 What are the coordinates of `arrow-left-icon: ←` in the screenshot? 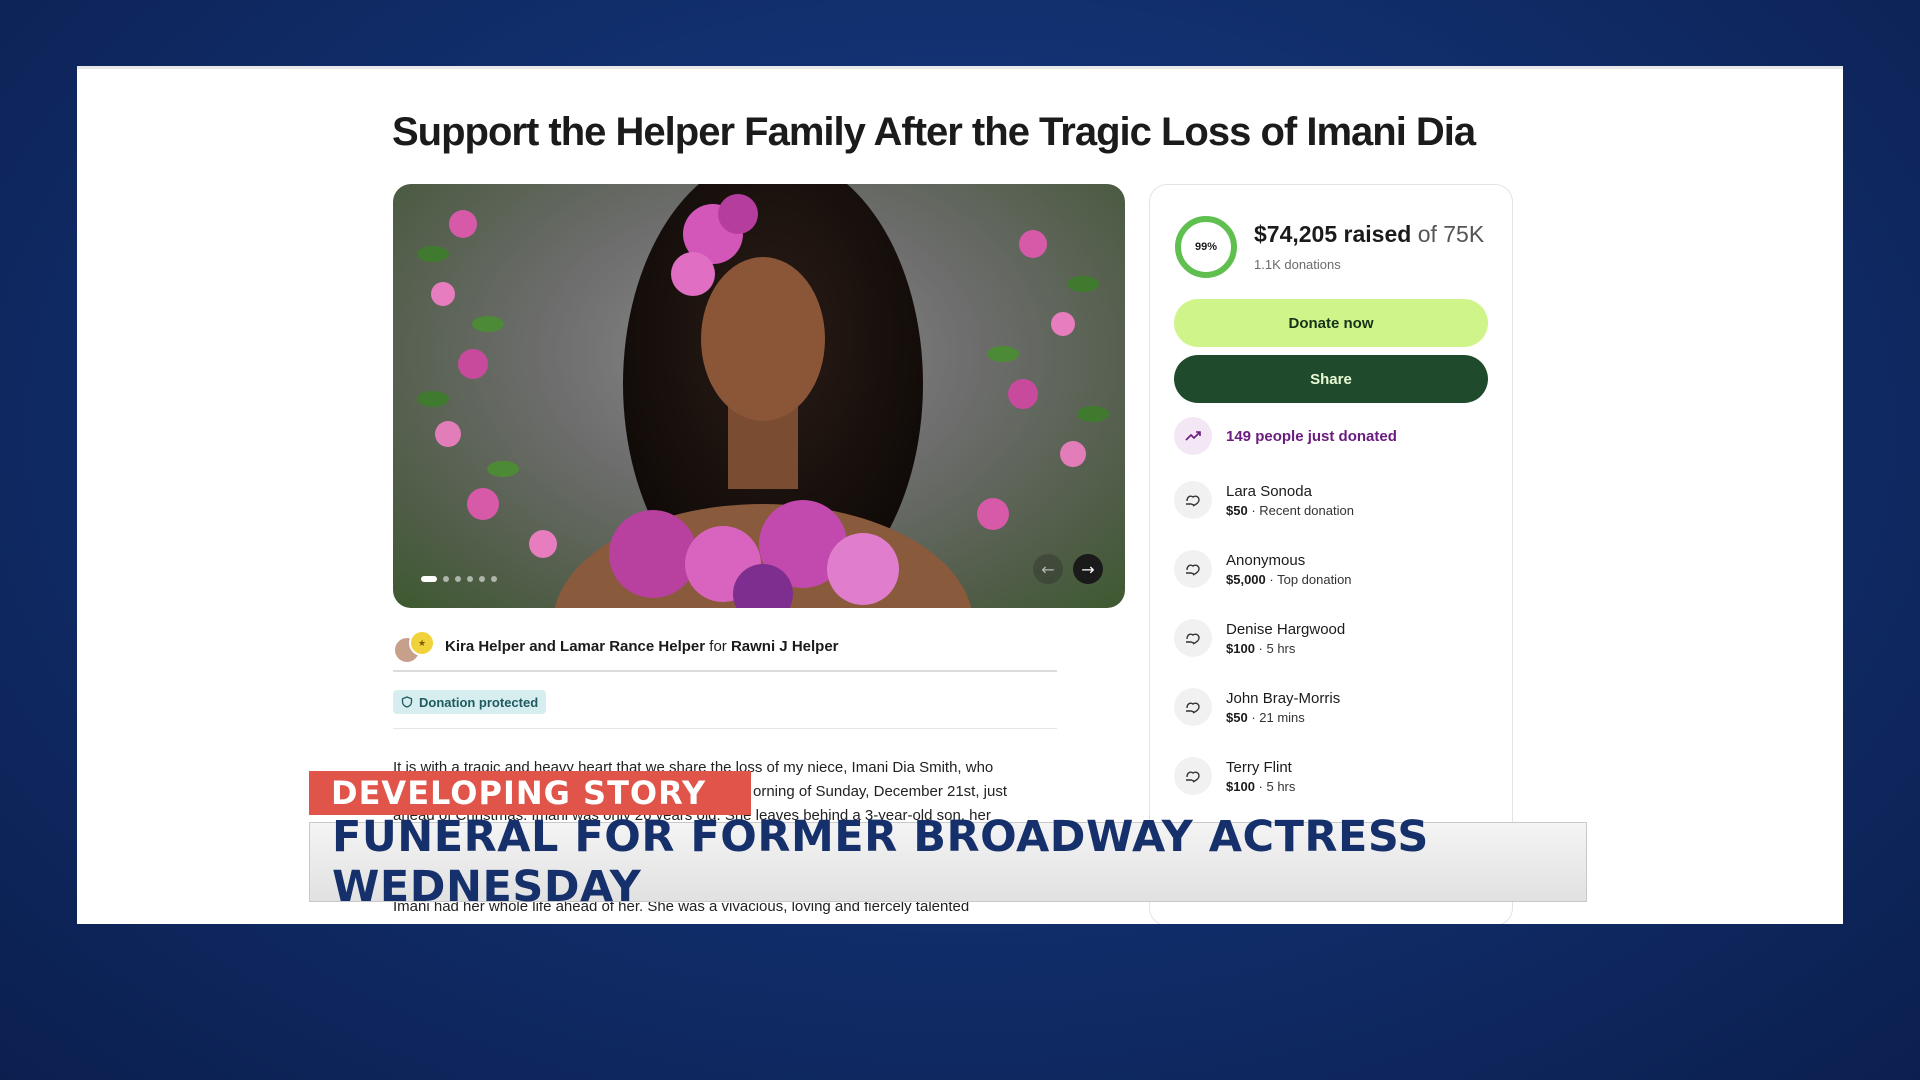 It's located at (1048, 569).